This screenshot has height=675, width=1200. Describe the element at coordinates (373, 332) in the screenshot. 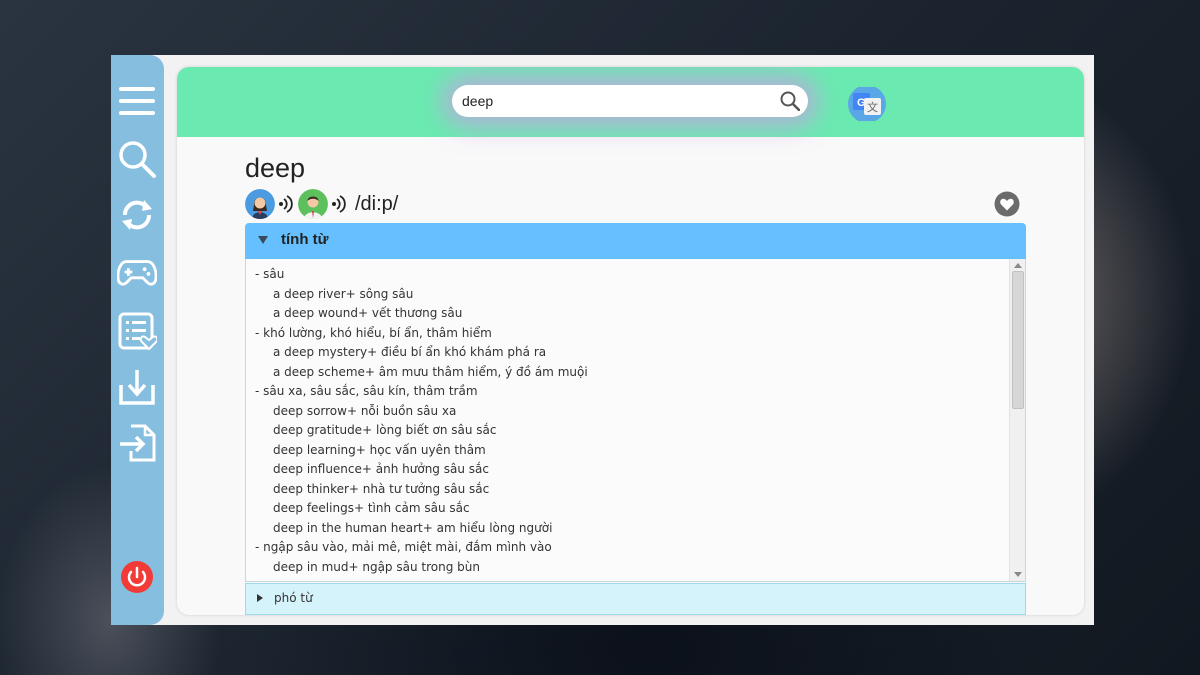

I see `meaning-line: - khó lường, khó hiểu, bí ẩn, thâm hiểm` at that location.